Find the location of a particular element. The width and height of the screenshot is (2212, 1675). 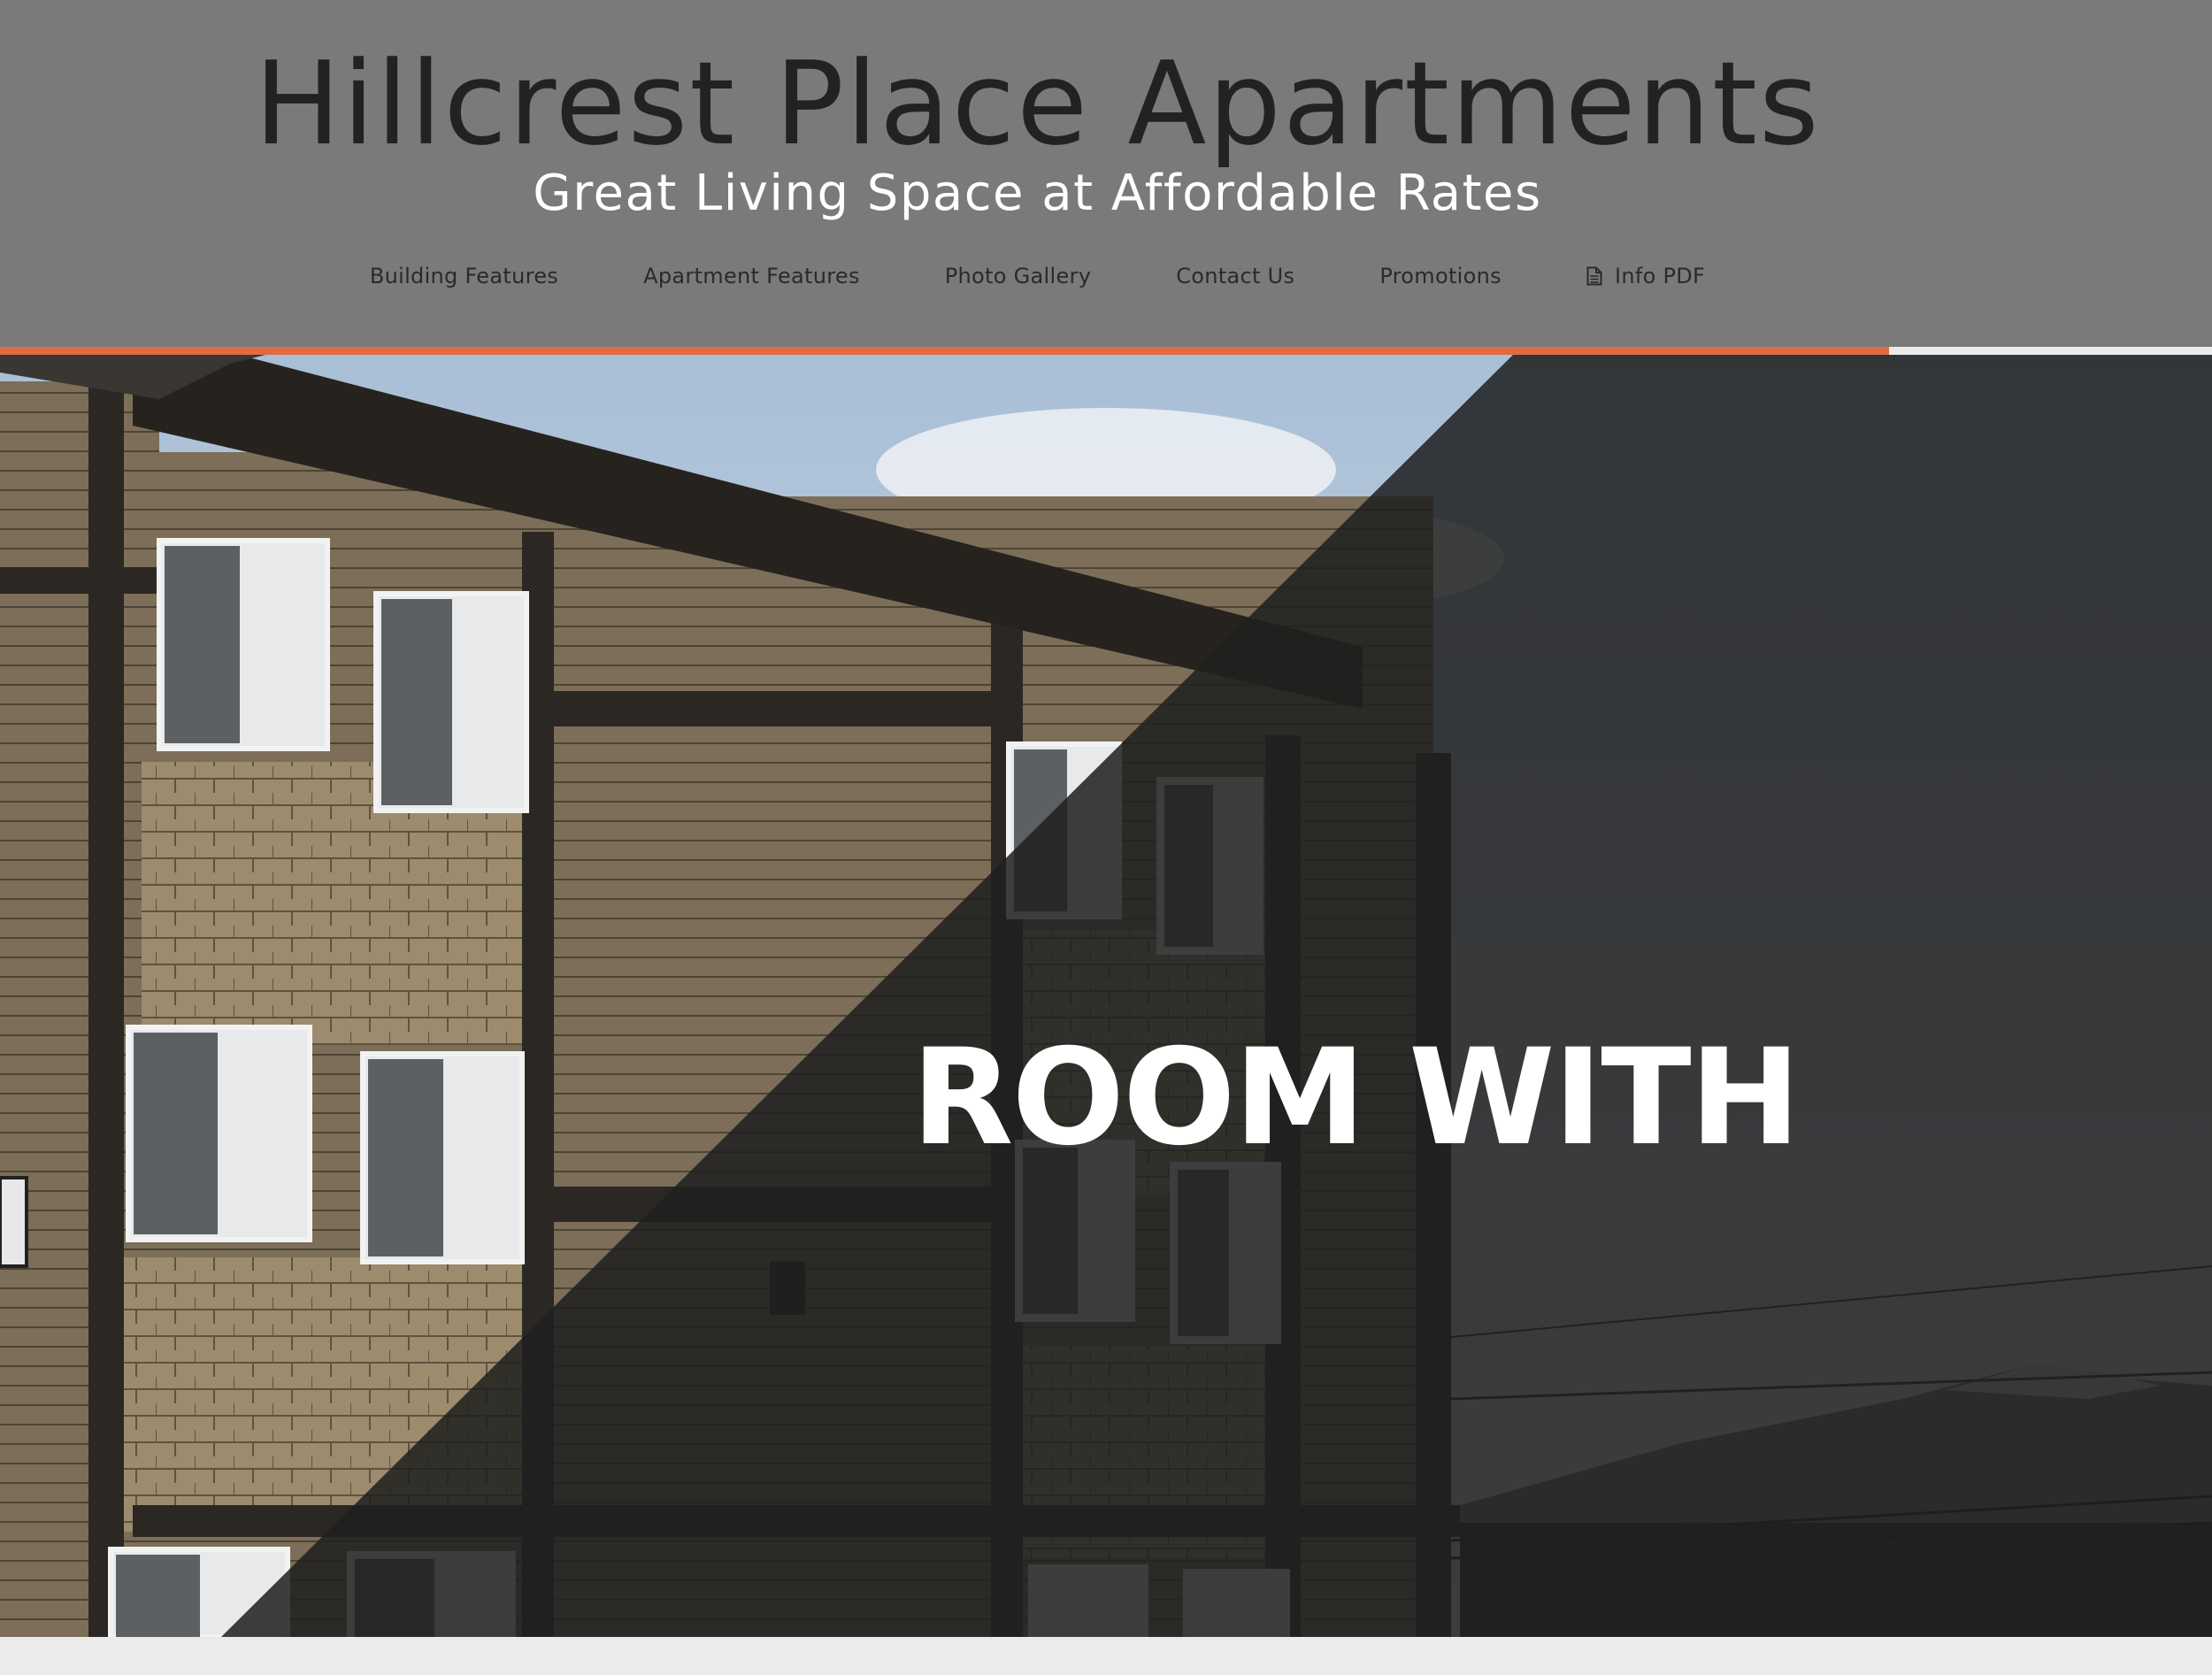

nav-item-contact-us: Contact Us is located at coordinates (1235, 276).